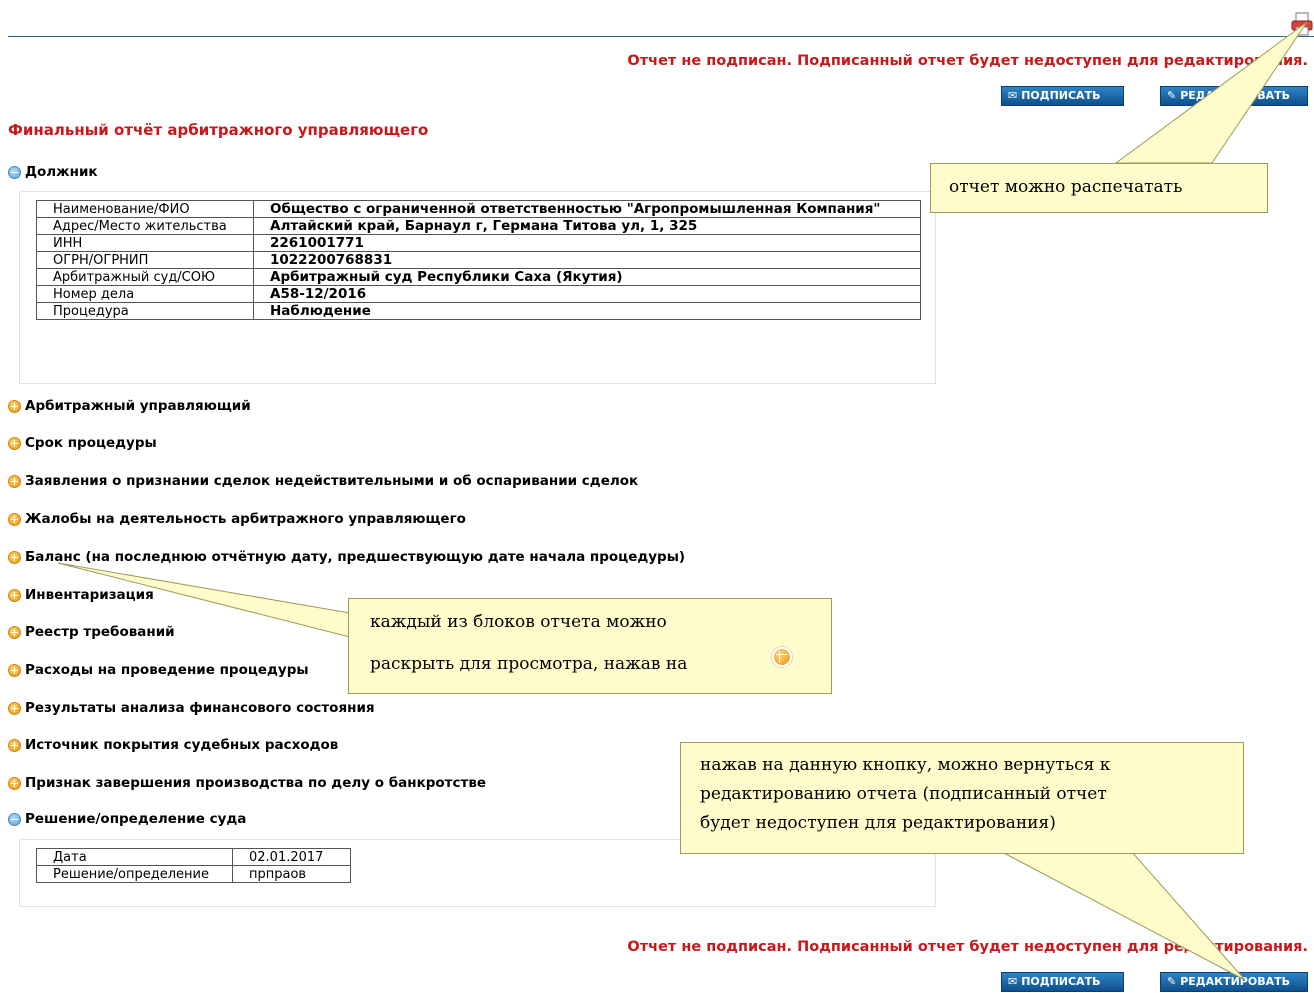 This screenshot has width=1314, height=993. What do you see at coordinates (518, 622) in the screenshot?
I see `expand-callout-line-1: каждый из блоков отчета можно` at bounding box center [518, 622].